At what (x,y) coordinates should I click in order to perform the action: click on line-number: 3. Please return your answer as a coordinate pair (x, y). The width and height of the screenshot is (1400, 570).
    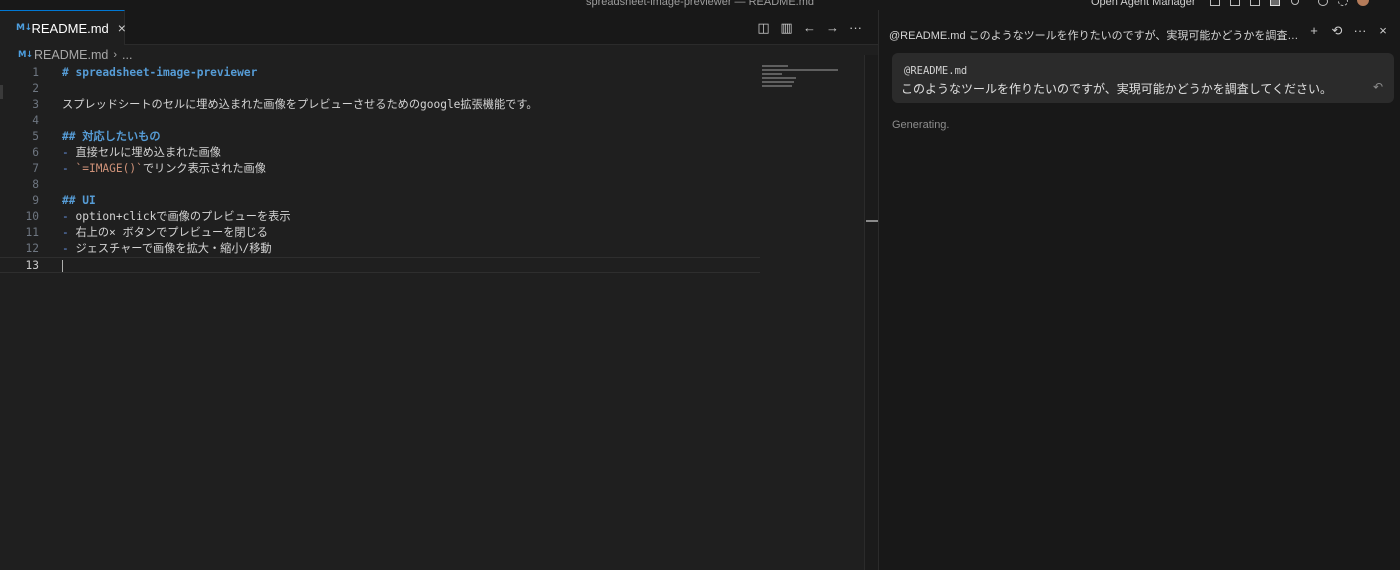
    Looking at the image, I should click on (35, 104).